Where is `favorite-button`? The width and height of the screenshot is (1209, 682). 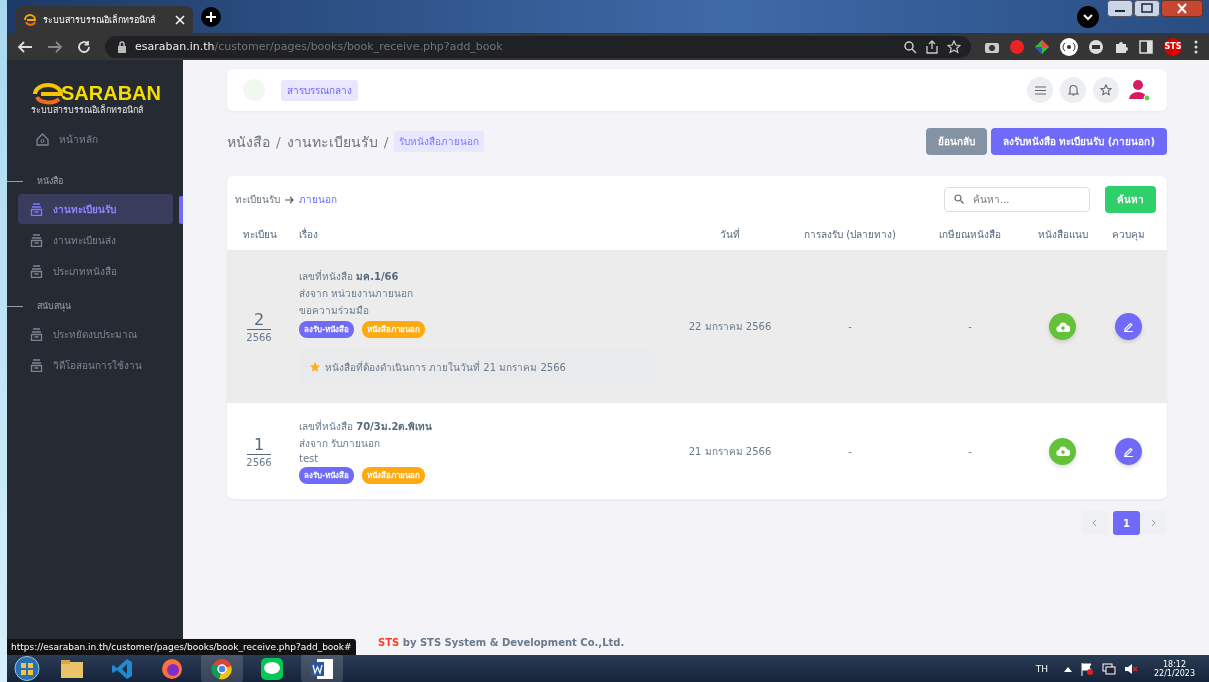 favorite-button is located at coordinates (1106, 90).